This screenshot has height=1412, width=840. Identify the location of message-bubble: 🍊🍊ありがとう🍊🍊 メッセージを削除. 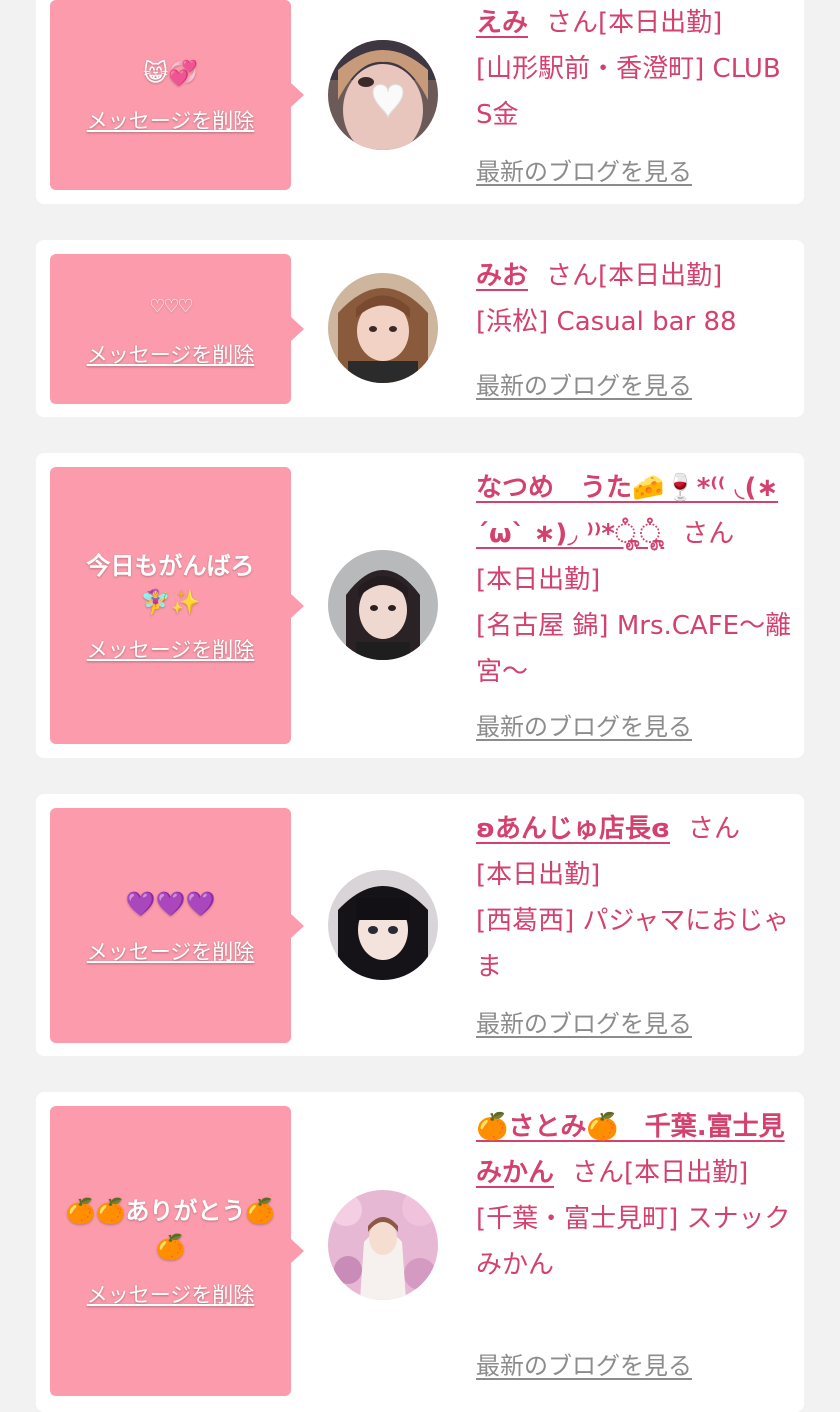
(177, 1251).